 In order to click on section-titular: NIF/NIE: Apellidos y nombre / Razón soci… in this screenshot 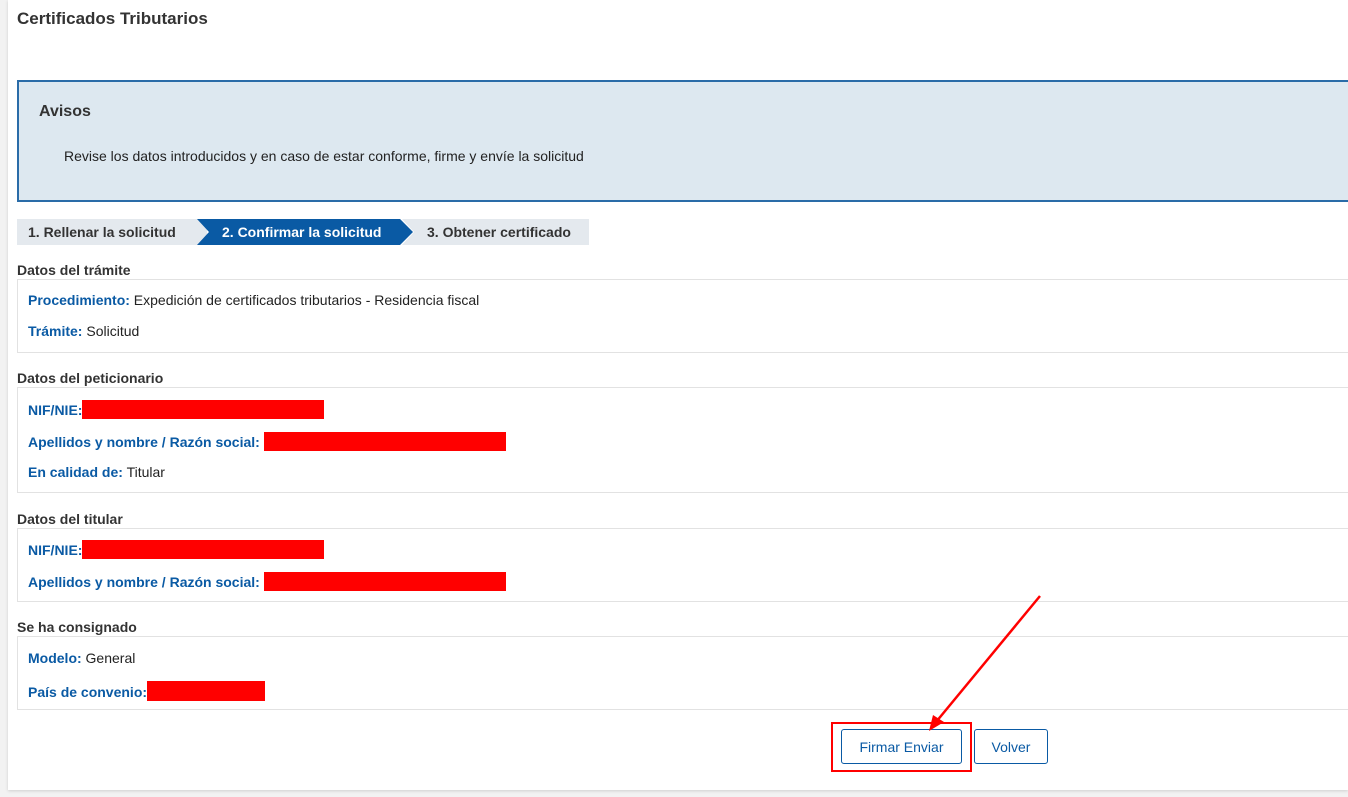, I will do `click(682, 565)`.